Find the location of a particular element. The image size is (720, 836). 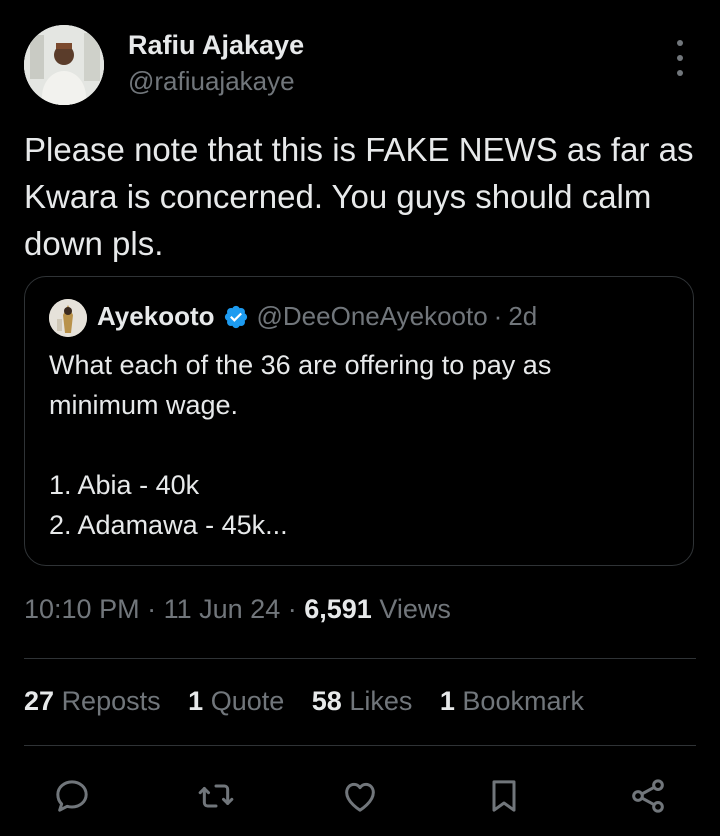

bookmark-icon is located at coordinates (504, 796).